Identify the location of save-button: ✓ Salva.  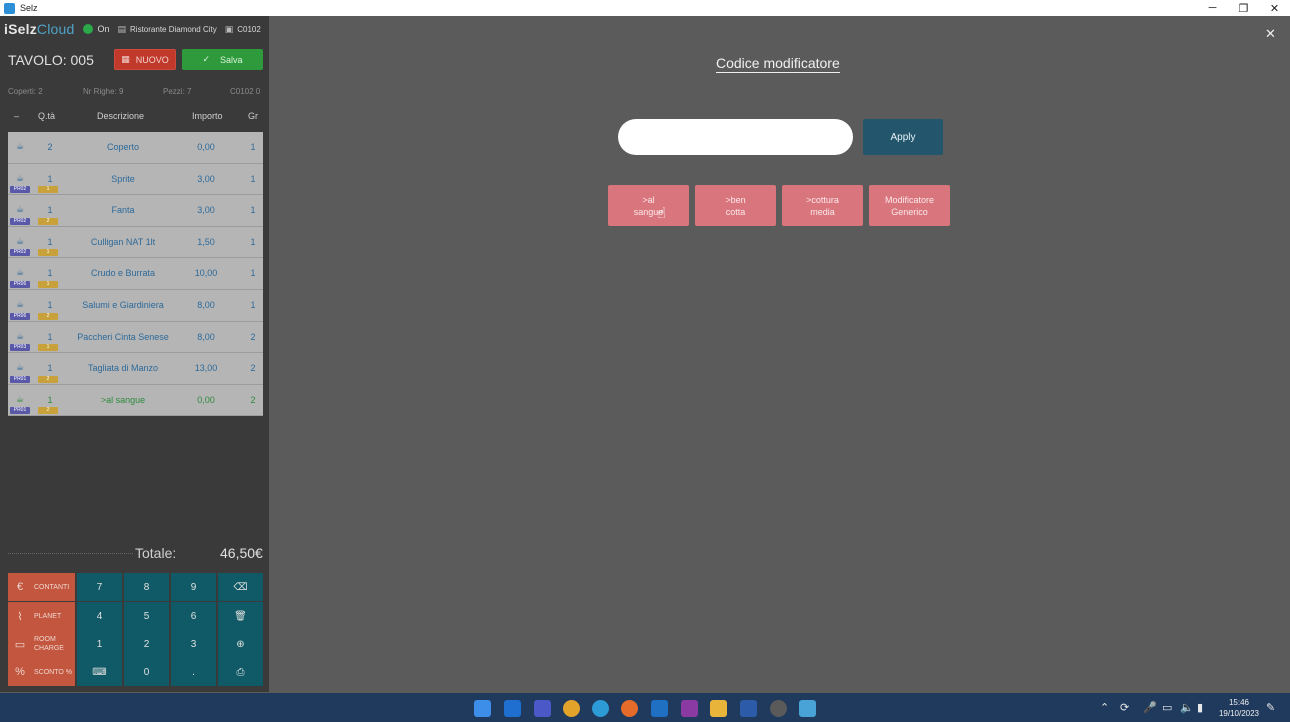
(222, 59).